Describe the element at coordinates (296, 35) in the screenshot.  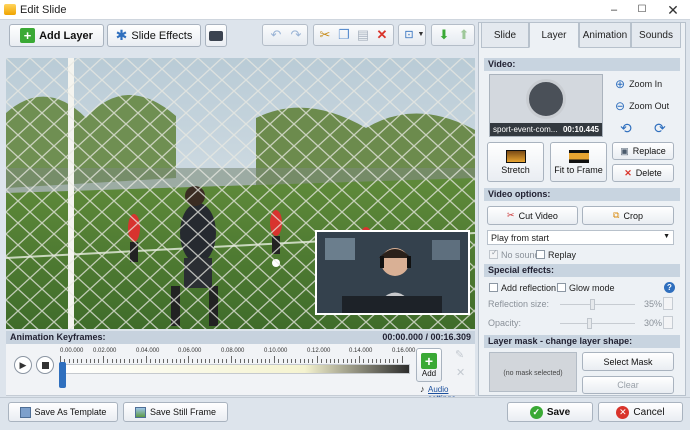
I see `redo-icon: ↷` at that location.